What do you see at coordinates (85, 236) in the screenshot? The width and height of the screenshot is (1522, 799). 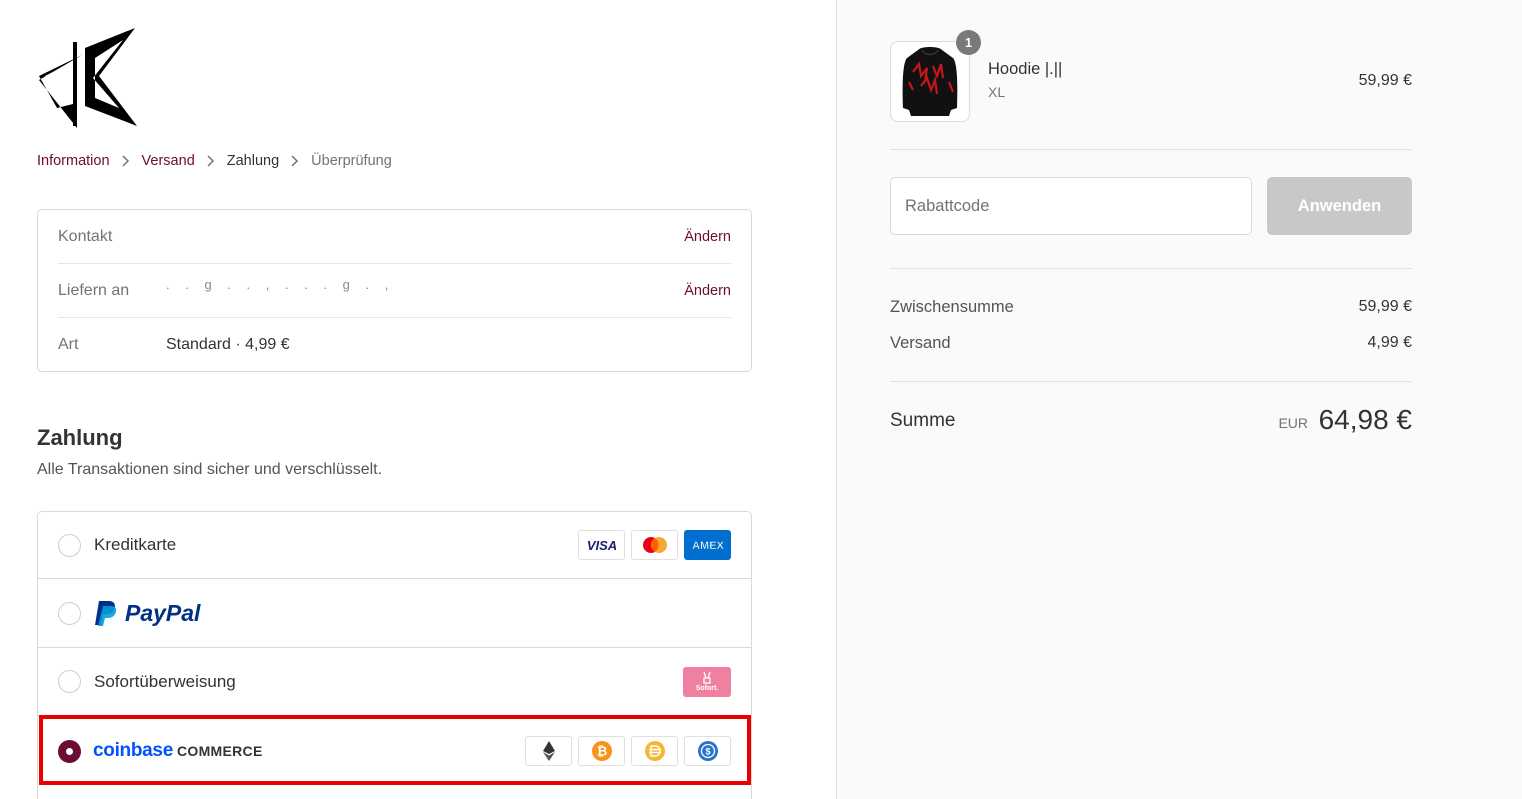 I see `contact-label: Kontakt` at bounding box center [85, 236].